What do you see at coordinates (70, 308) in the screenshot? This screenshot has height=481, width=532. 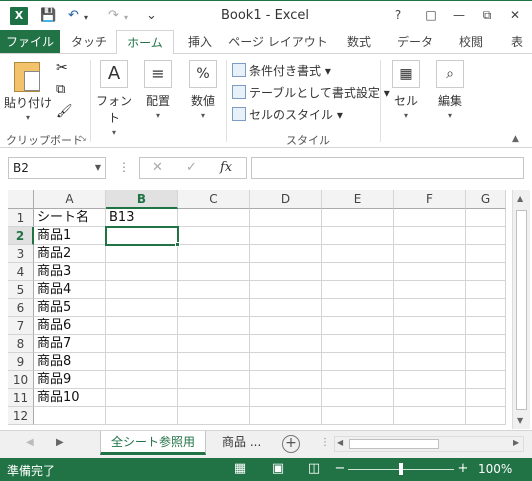 I see `cell-a6: 商品5` at bounding box center [70, 308].